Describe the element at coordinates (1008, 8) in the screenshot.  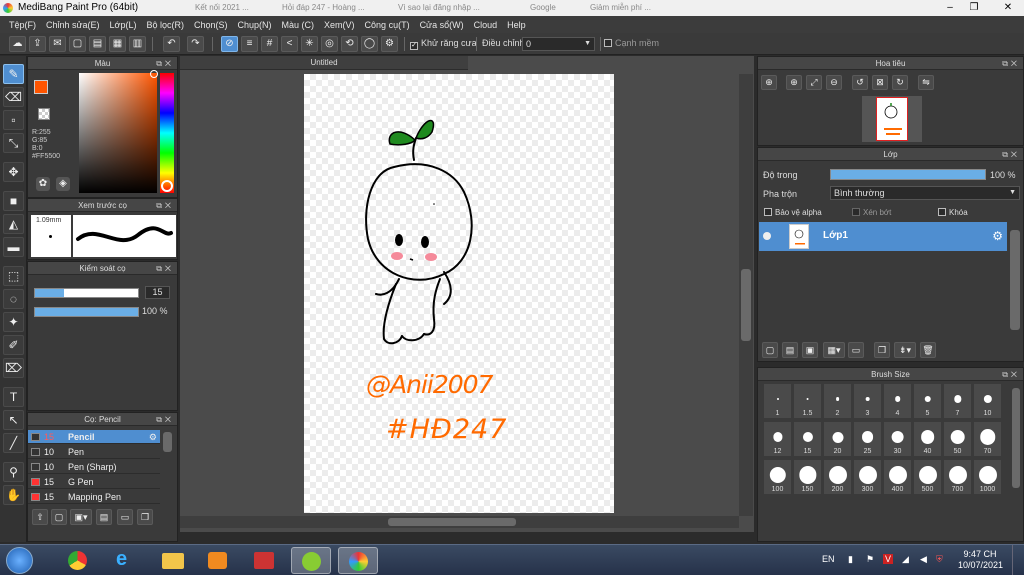
I see `close-window-button: ✕` at that location.